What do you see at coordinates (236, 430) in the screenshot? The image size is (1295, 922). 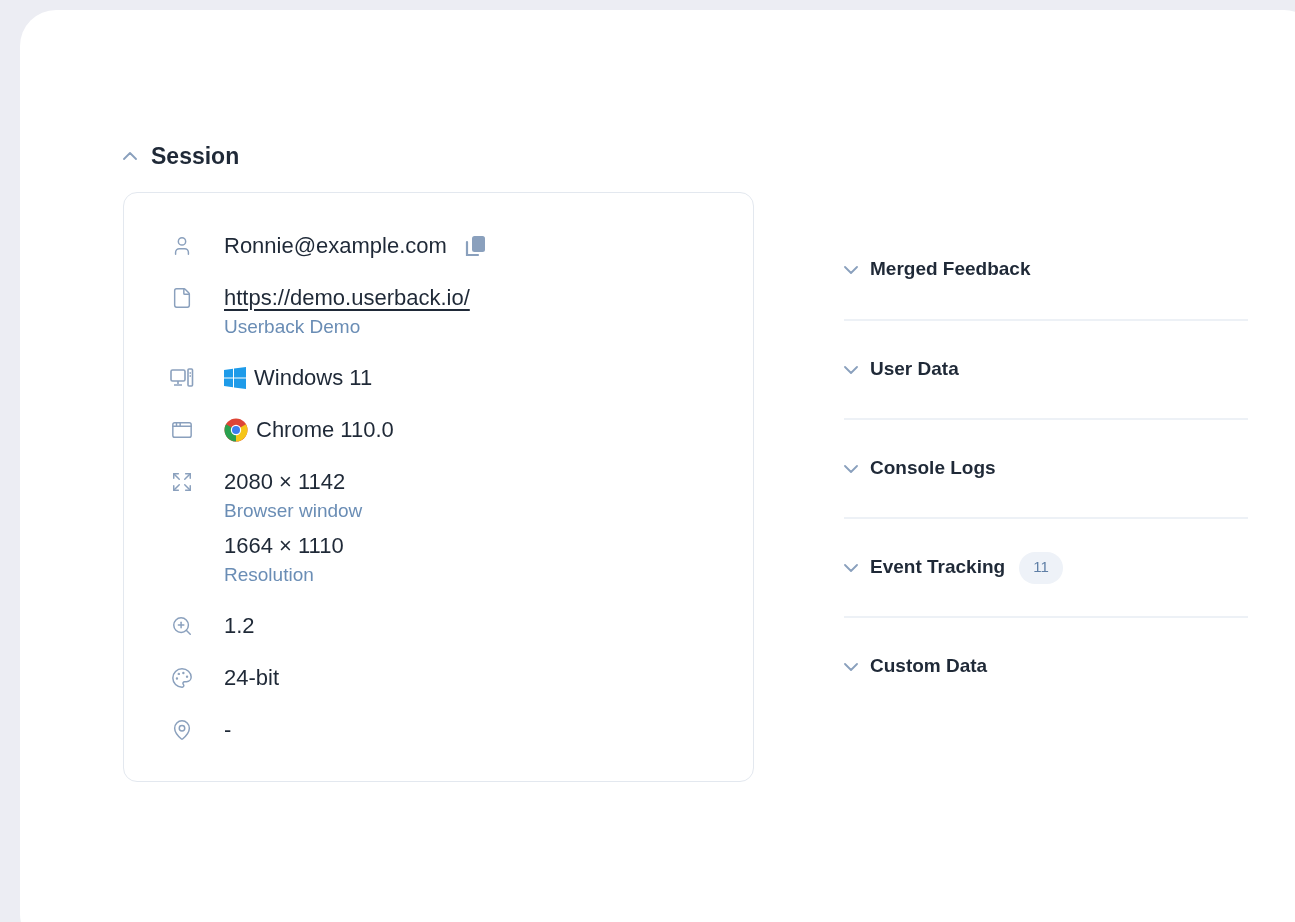 I see `chrome-logo-icon` at bounding box center [236, 430].